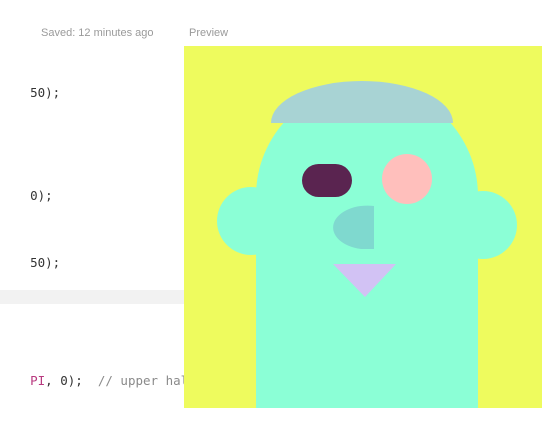 Image resolution: width=542 pixels, height=432 pixels. Describe the element at coordinates (38, 380) in the screenshot. I see `code-keyword: PI` at that location.